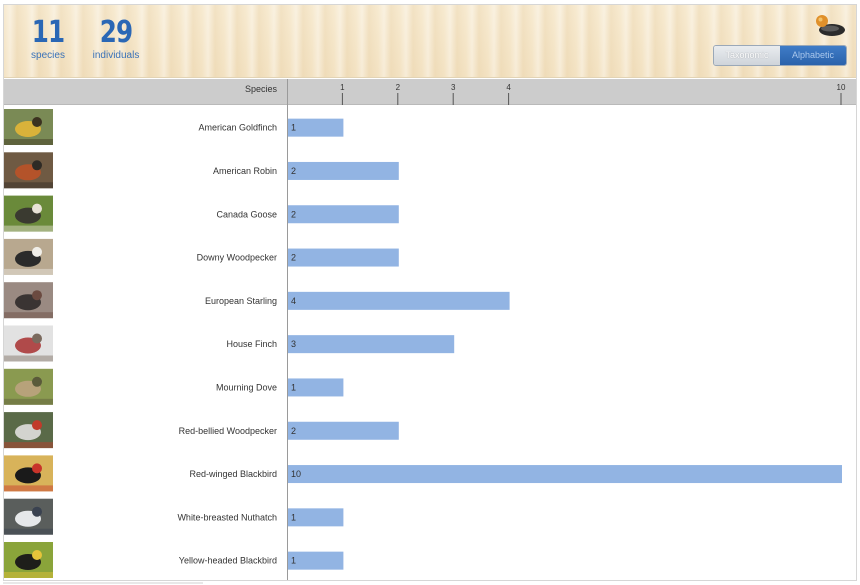  I want to click on x-tick-label: 10, so click(841, 87).